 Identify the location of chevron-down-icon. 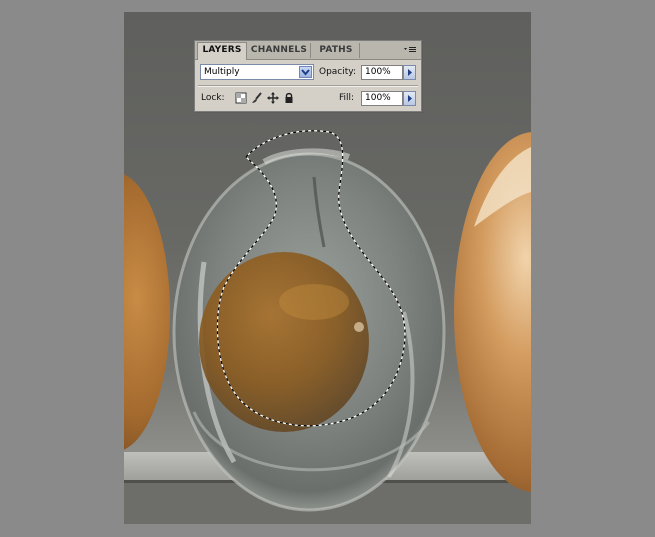
(305, 72).